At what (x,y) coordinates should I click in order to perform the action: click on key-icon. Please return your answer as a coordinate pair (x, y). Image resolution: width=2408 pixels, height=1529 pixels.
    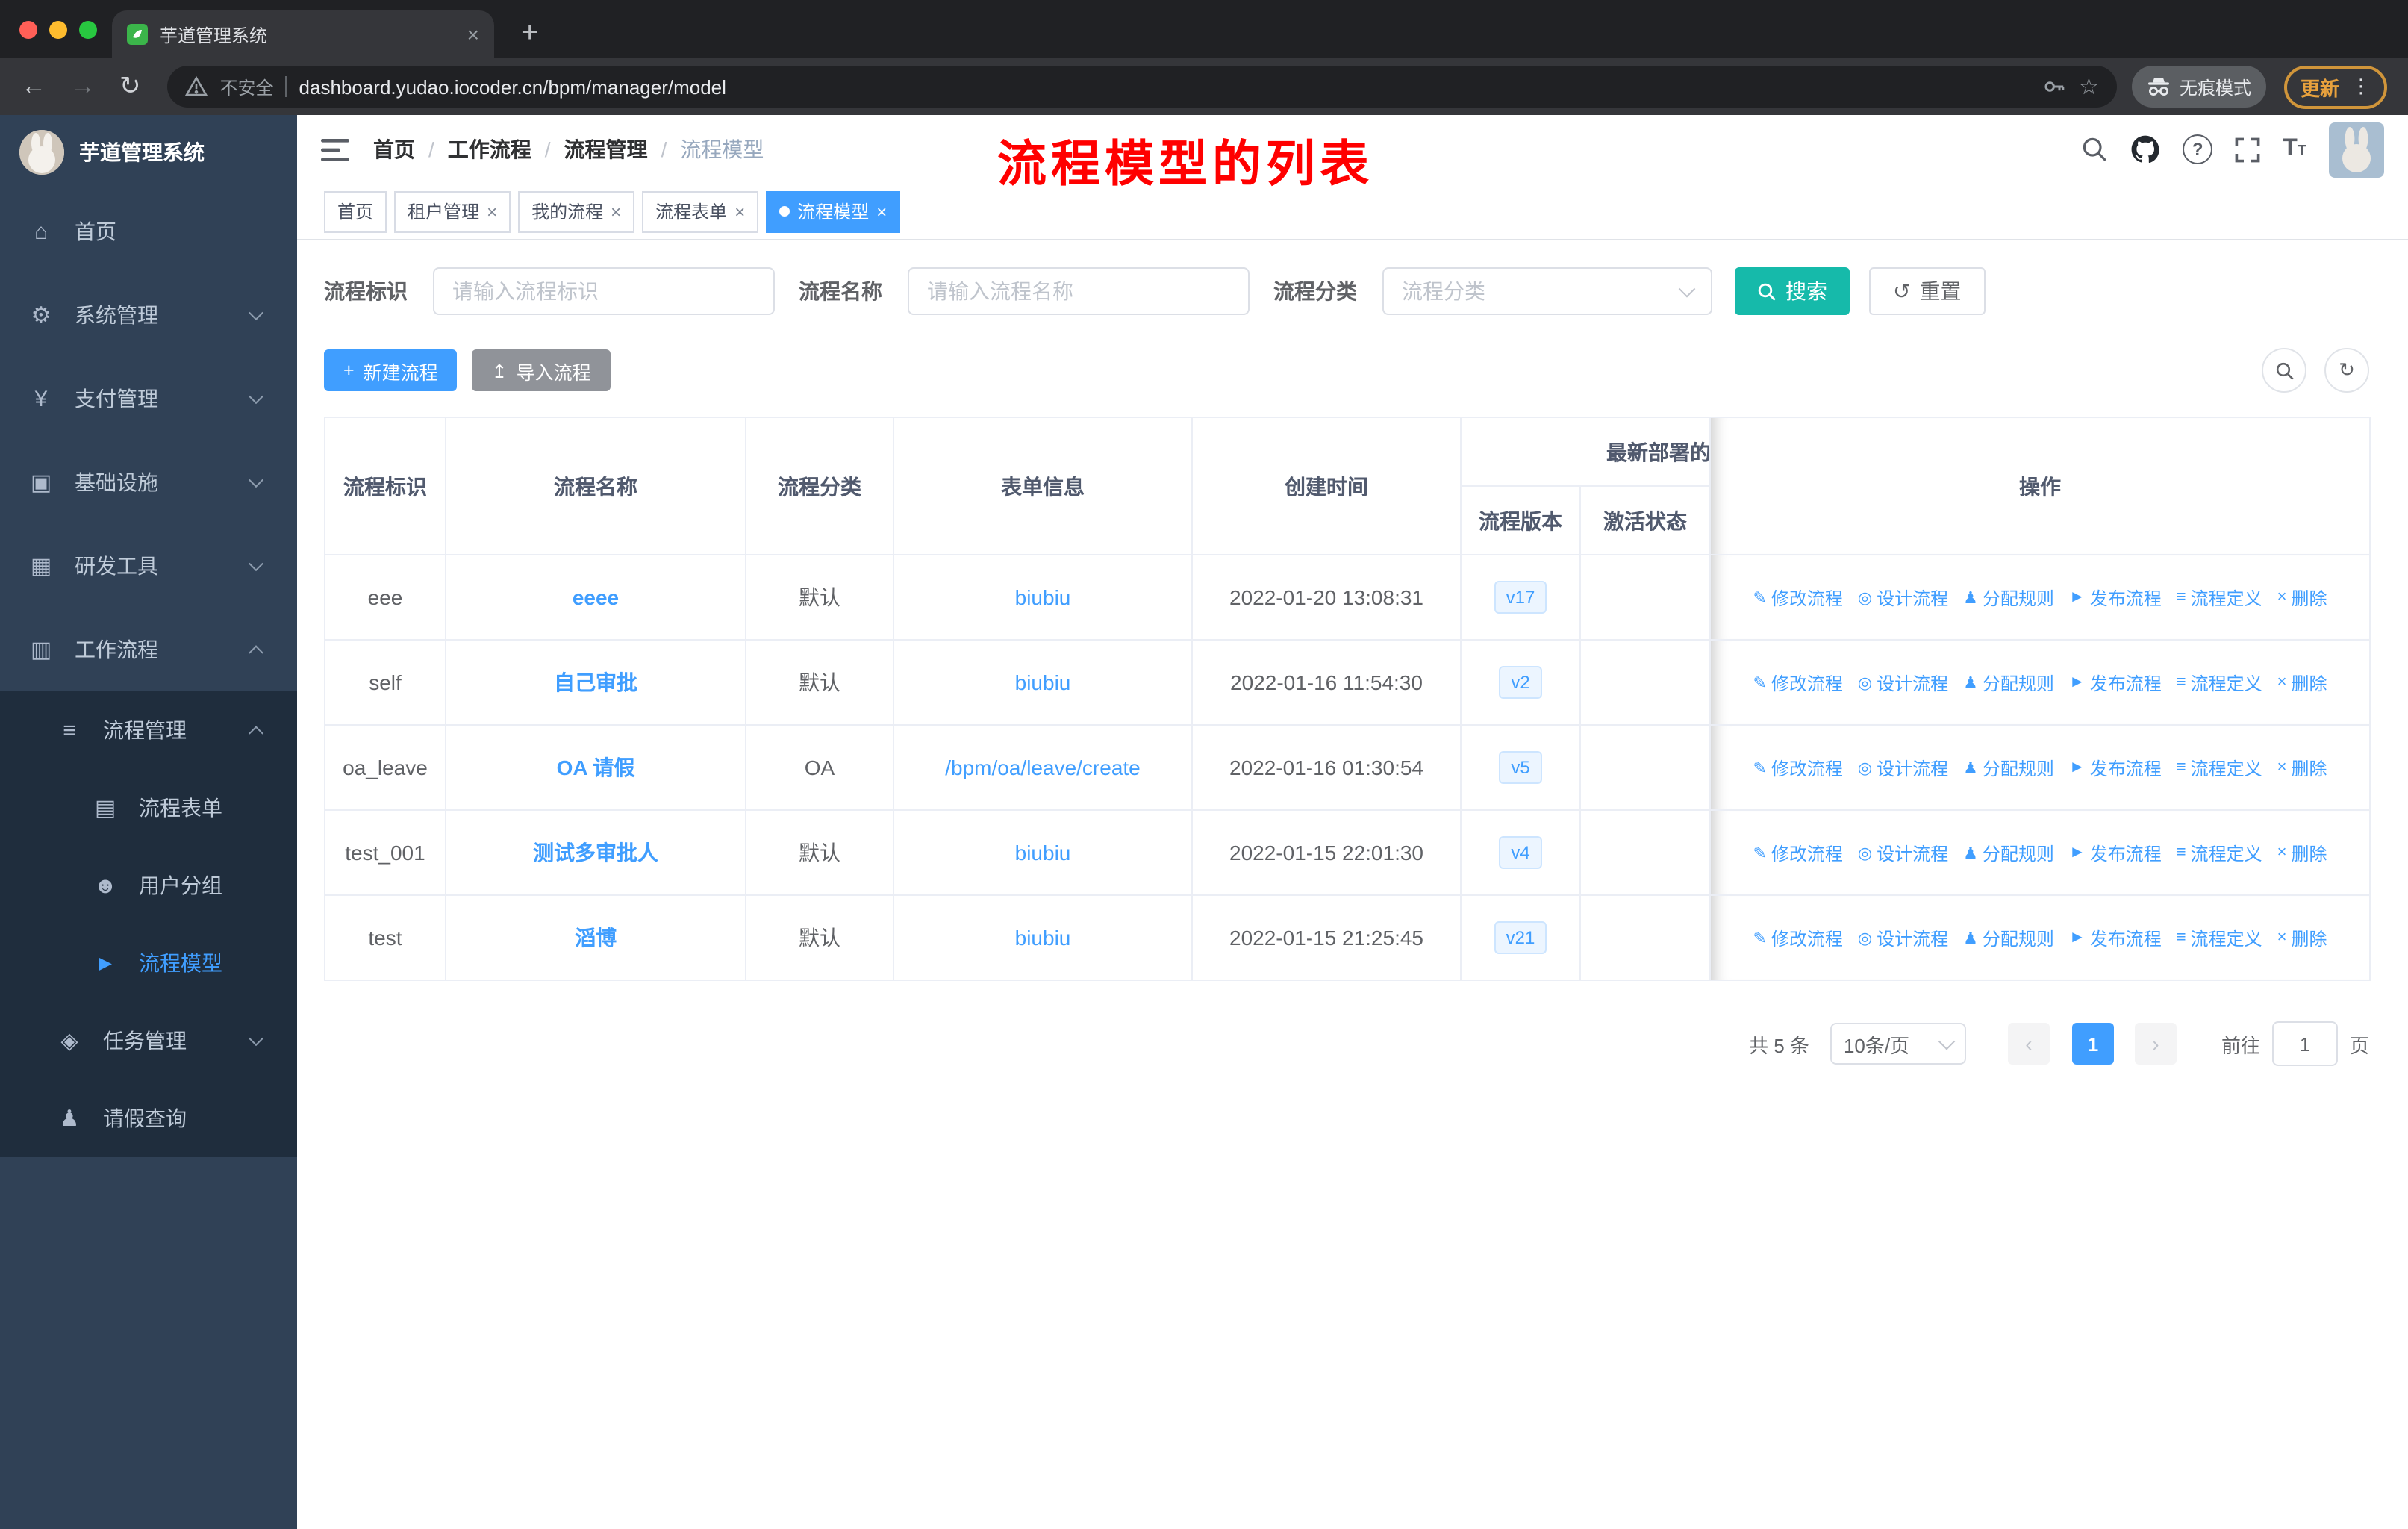
    Looking at the image, I should click on (2054, 87).